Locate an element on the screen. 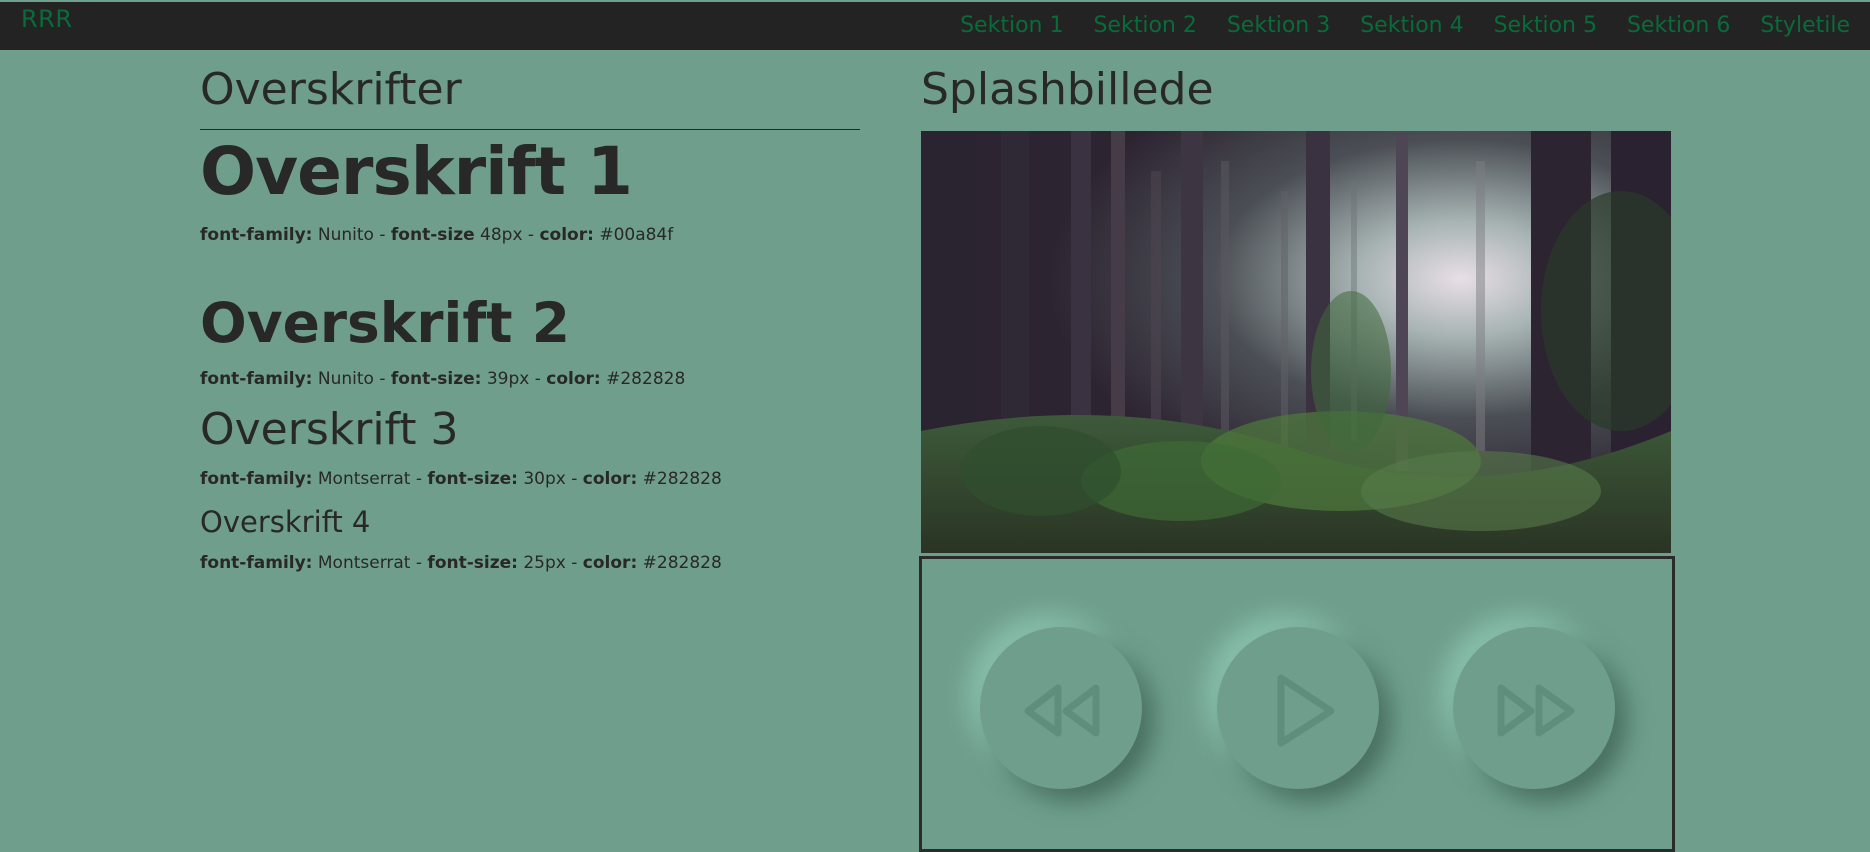  rewind-icon is located at coordinates (1062, 710).